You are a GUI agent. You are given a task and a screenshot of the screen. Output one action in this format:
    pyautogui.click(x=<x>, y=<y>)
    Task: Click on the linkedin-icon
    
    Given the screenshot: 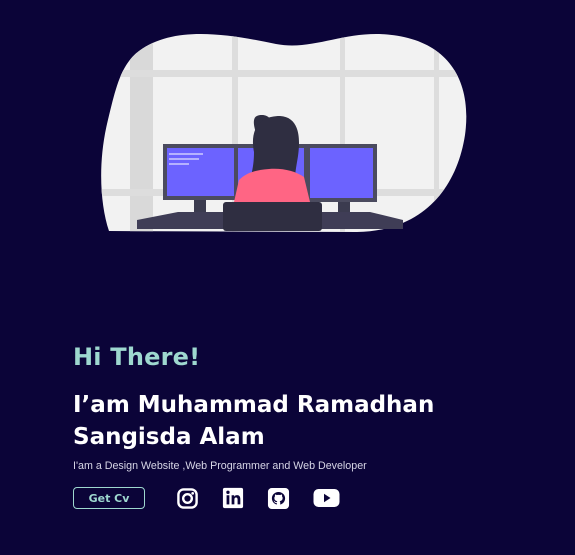 What is the action you would take?
    pyautogui.click(x=233, y=498)
    